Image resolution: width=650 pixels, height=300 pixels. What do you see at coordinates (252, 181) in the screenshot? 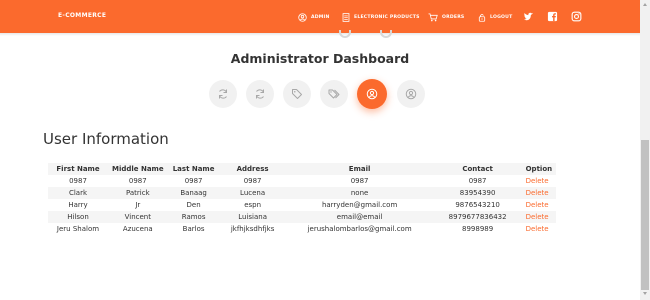
I see `cell-address: 0987` at bounding box center [252, 181].